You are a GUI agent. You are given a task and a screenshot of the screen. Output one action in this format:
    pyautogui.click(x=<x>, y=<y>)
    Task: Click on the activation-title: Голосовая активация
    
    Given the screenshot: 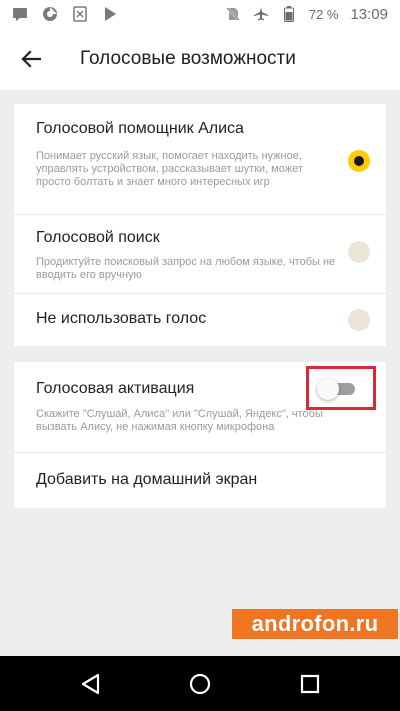 What is the action you would take?
    pyautogui.click(x=115, y=388)
    